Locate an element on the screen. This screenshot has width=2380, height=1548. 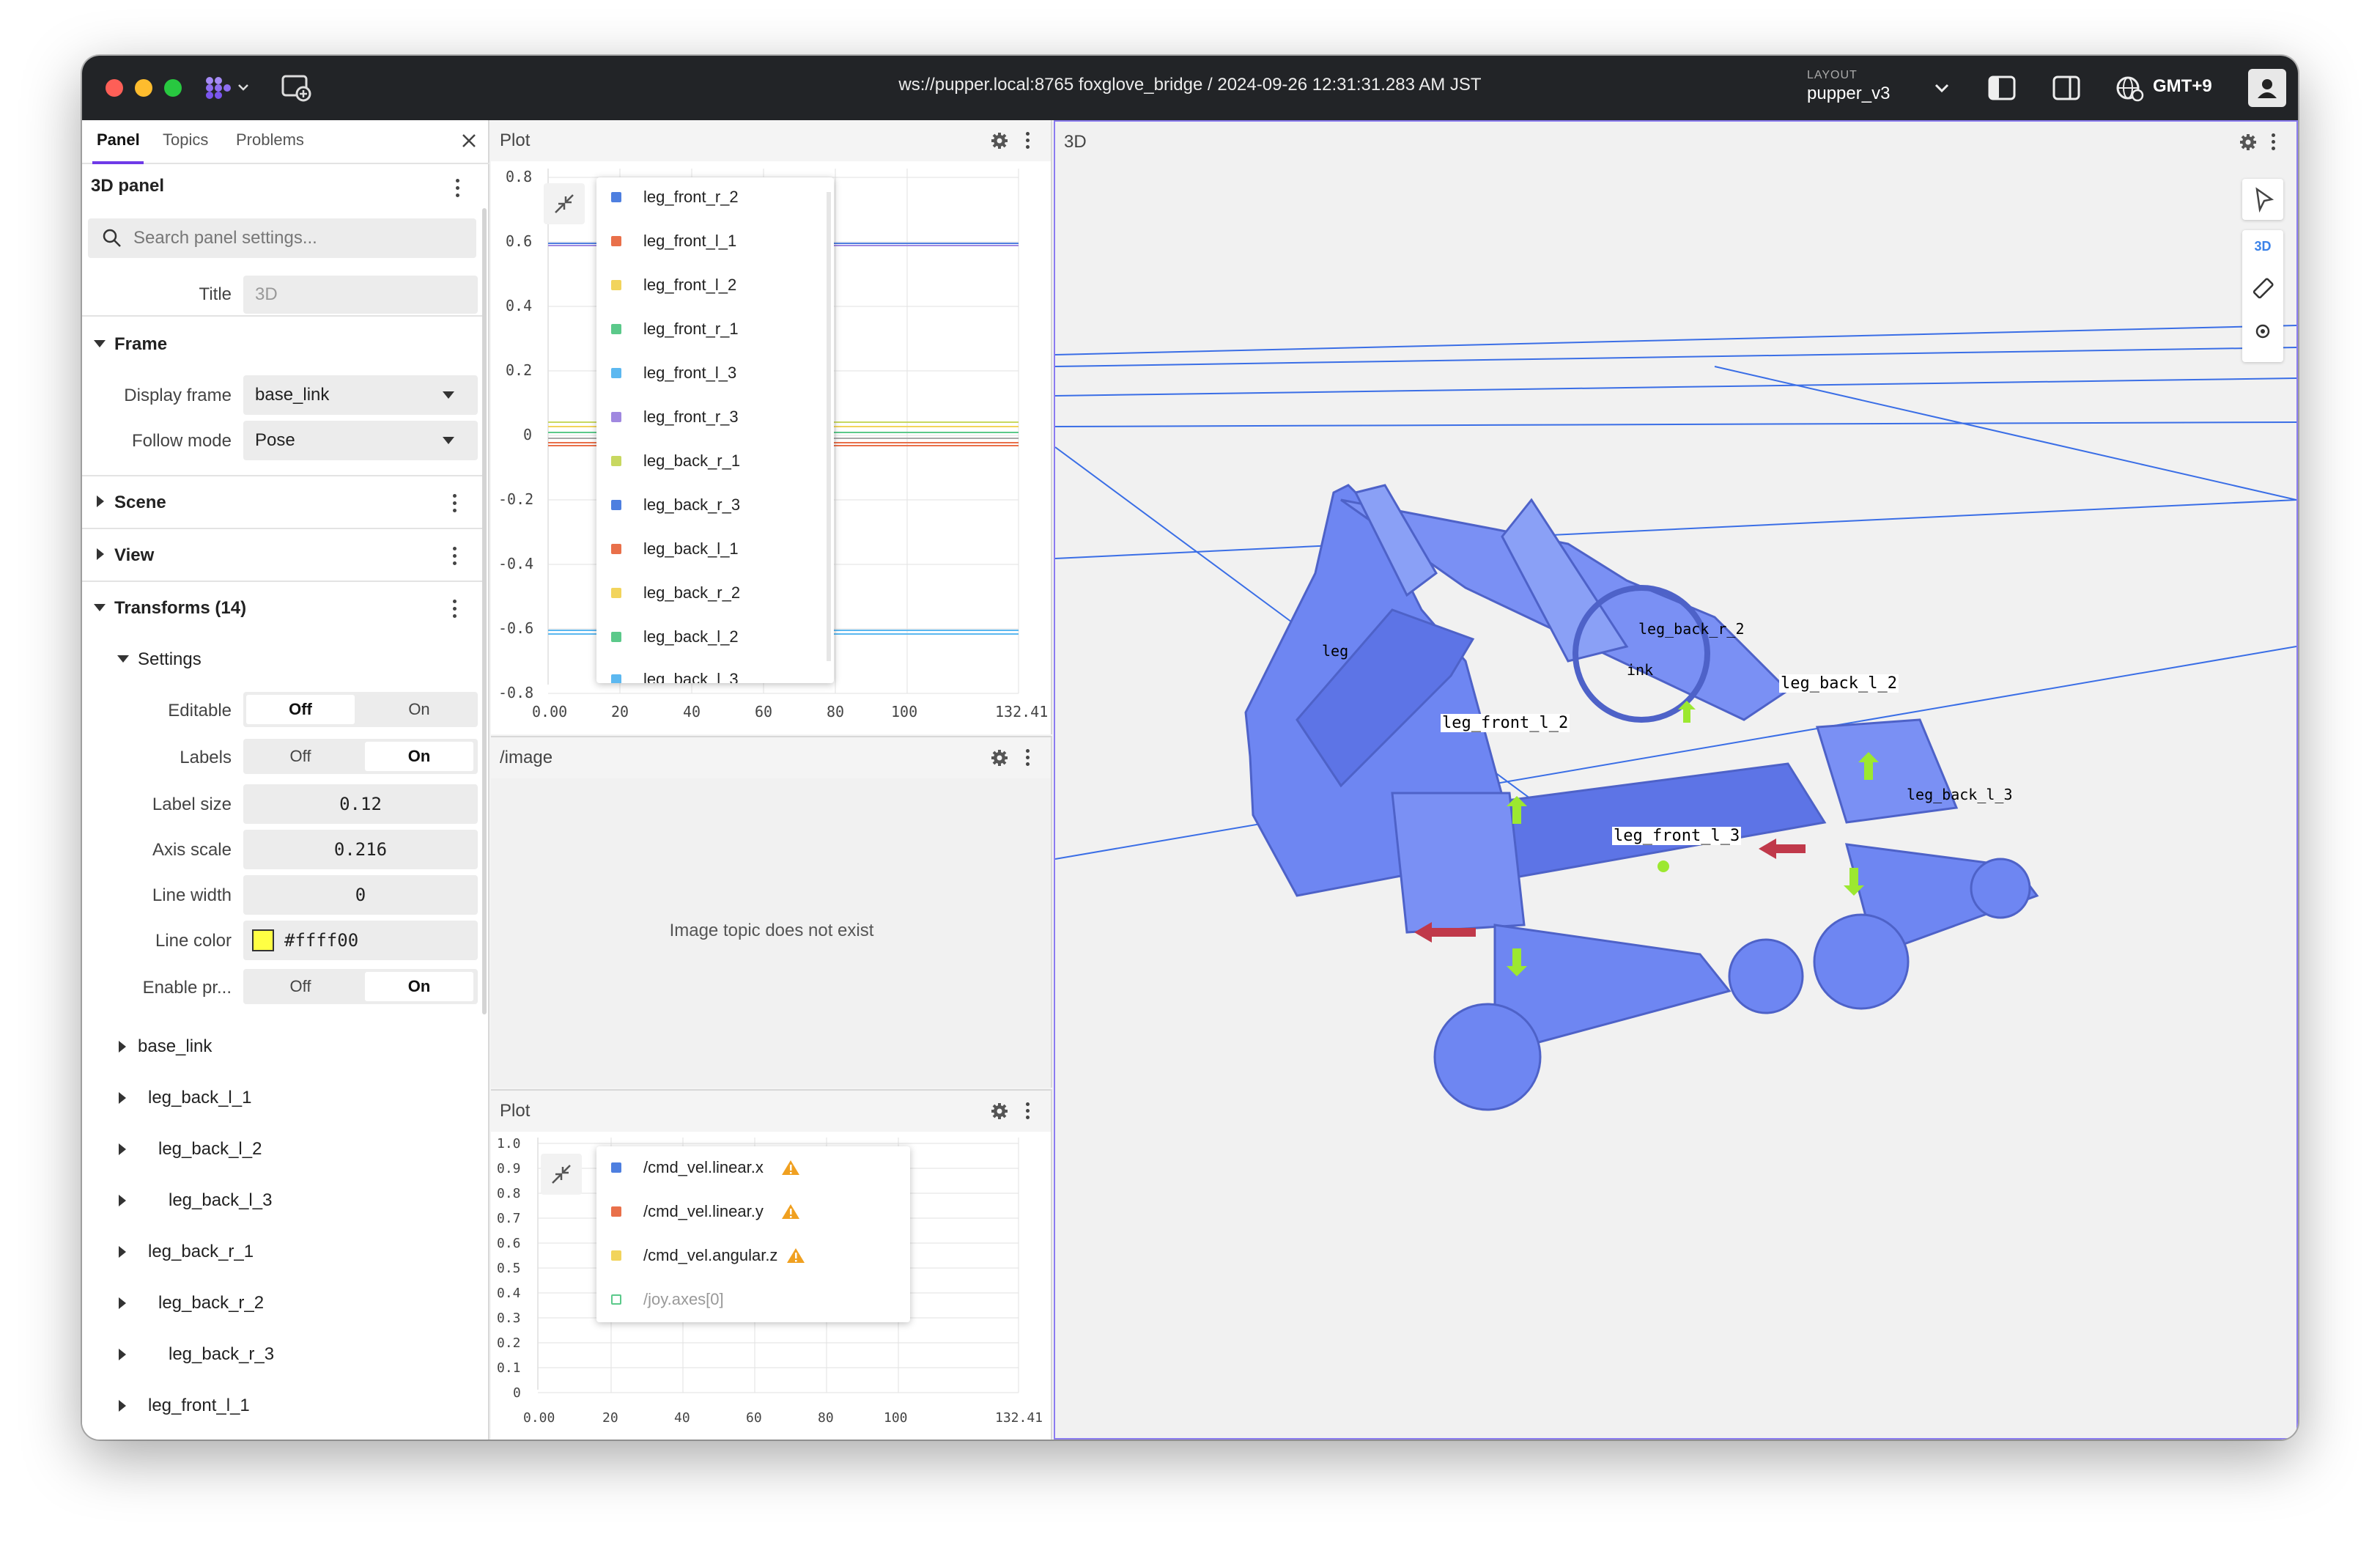
editable-toggle: Off On is located at coordinates (360, 709).